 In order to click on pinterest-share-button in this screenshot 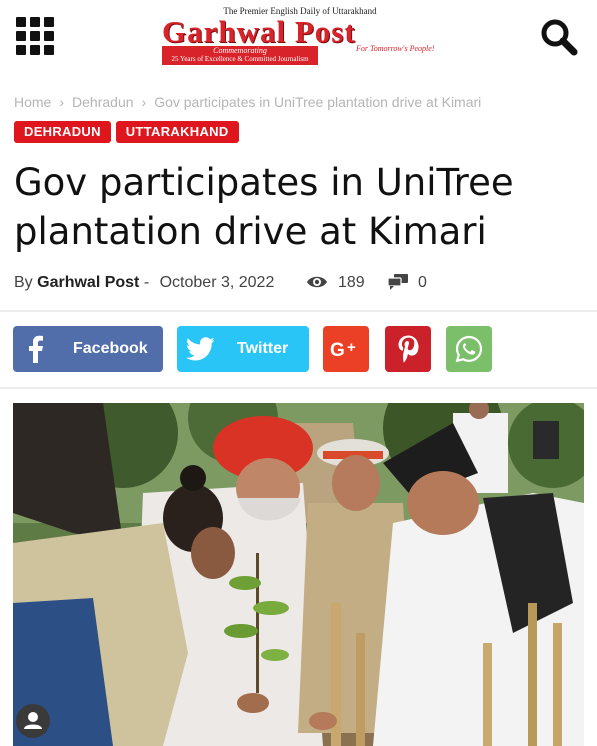, I will do `click(408, 349)`.